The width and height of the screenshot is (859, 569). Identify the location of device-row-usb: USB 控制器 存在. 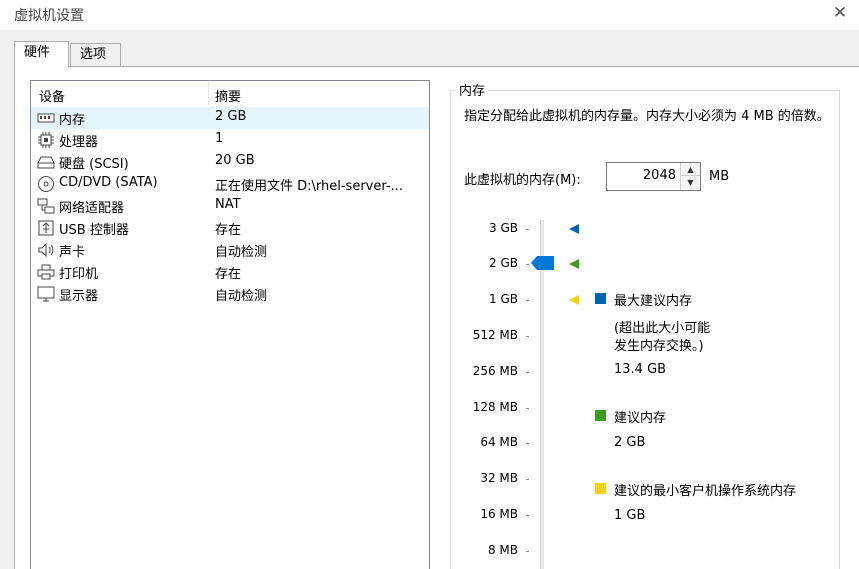
(230, 228).